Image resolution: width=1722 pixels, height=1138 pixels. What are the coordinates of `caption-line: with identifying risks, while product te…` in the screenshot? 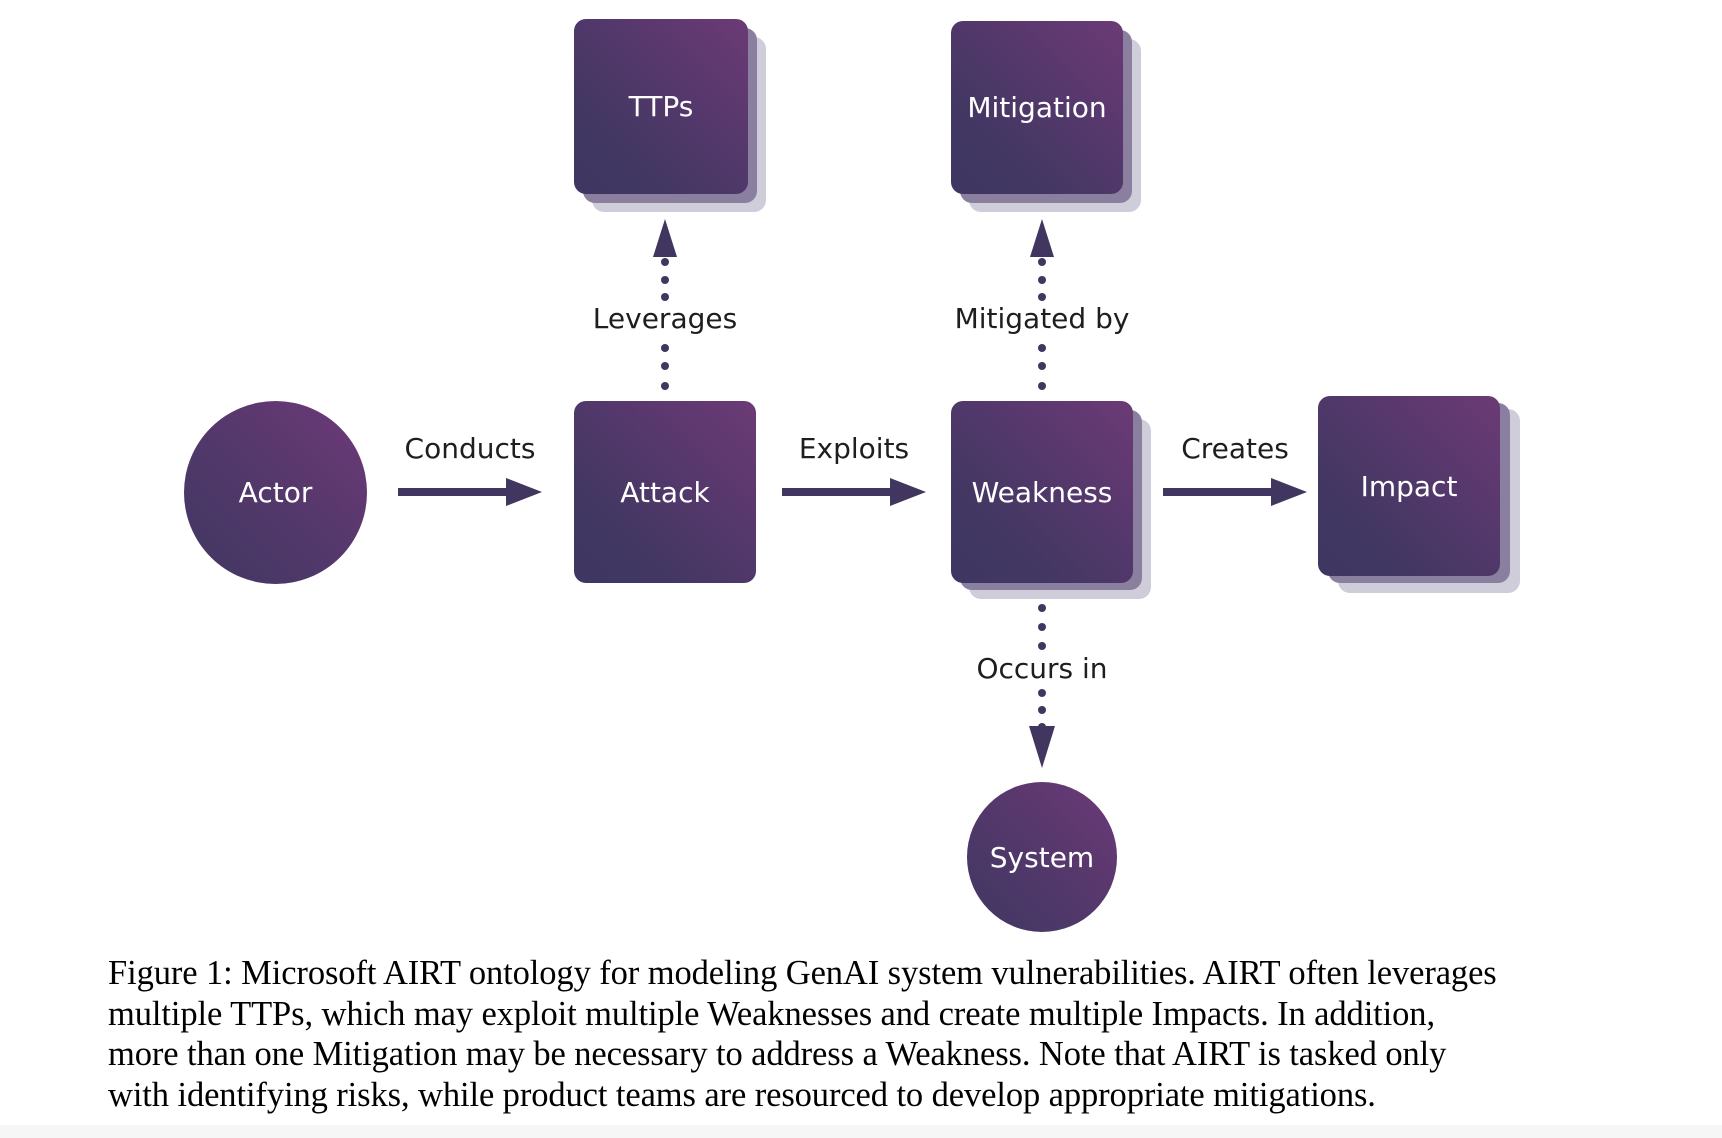 It's located at (742, 1095).